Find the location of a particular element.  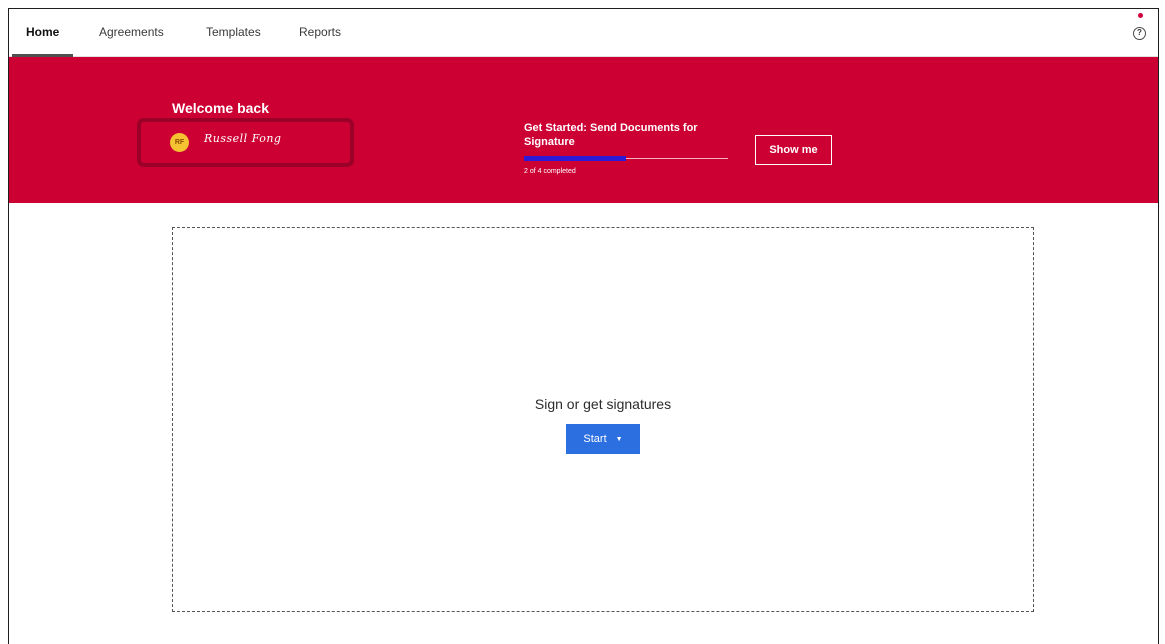

tab-home: Home is located at coordinates (42, 33).